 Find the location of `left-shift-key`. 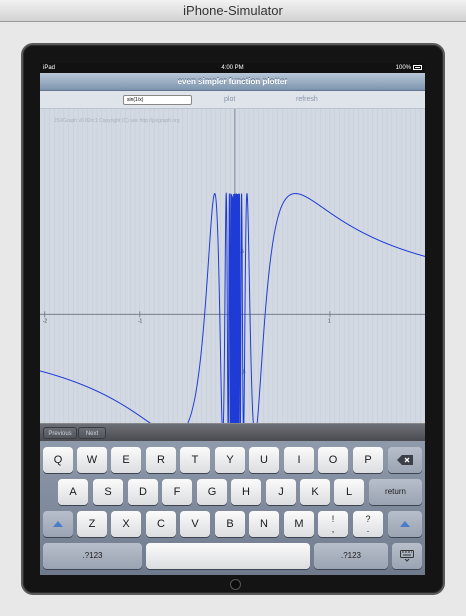

left-shift-key is located at coordinates (58, 524).